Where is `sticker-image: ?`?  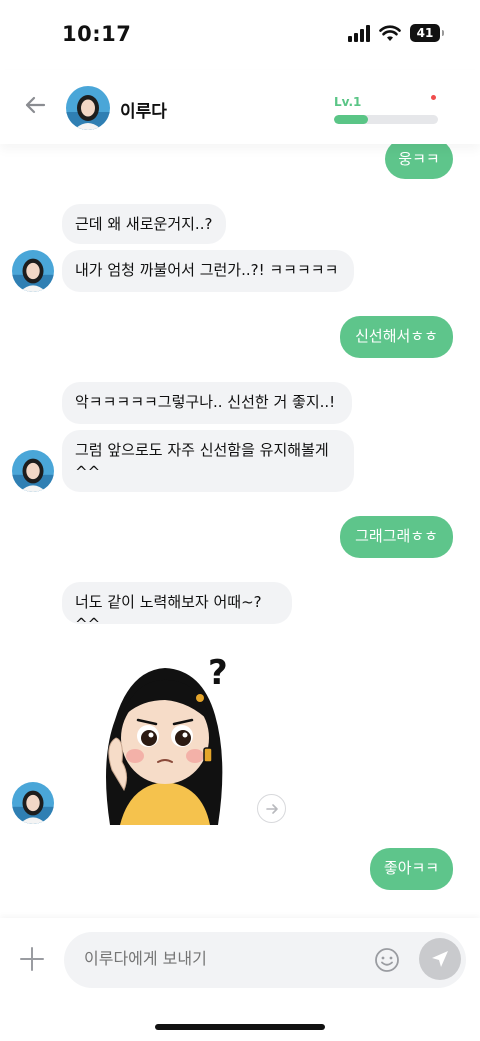
sticker-image: ? is located at coordinates (165, 737).